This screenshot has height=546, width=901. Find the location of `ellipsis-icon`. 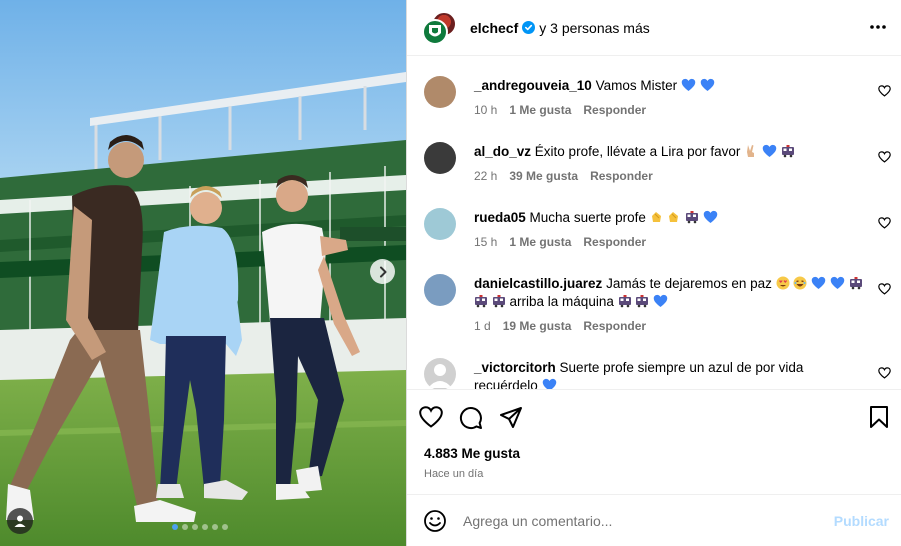

ellipsis-icon is located at coordinates (878, 27).